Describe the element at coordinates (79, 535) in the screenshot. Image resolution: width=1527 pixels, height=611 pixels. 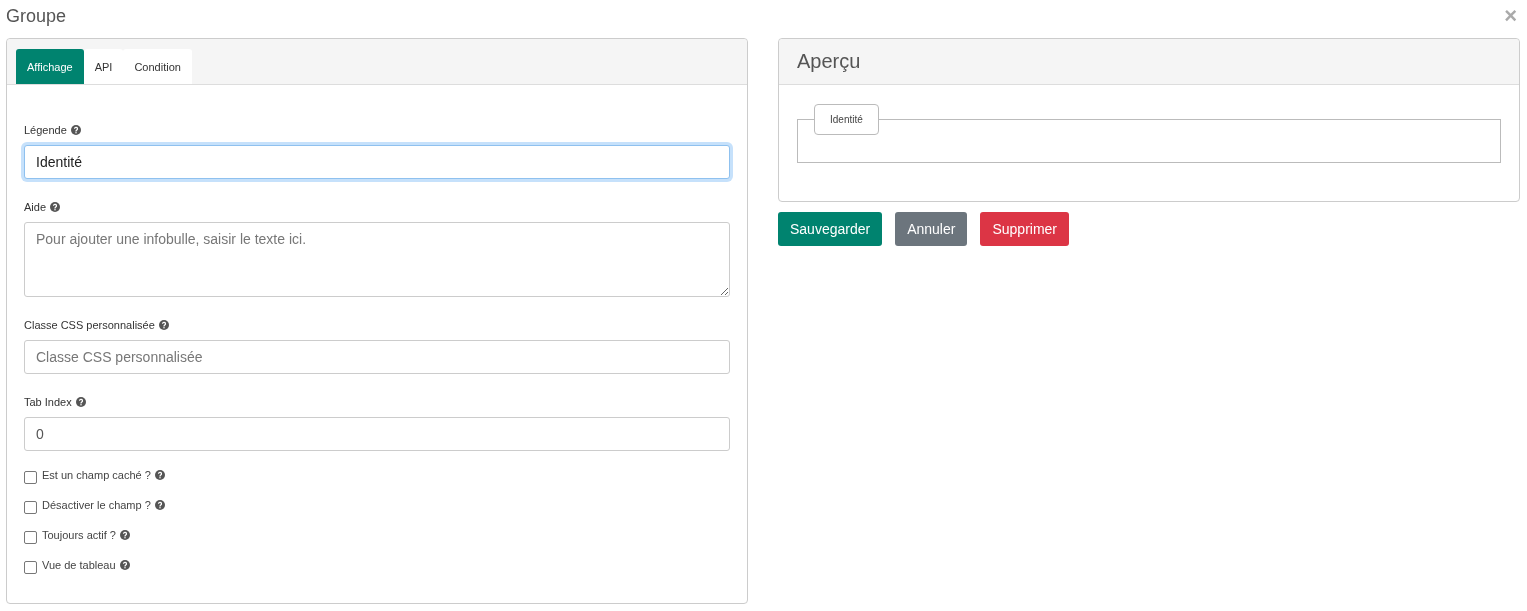
I see `checkbox-label: Toujours actif ?` at that location.